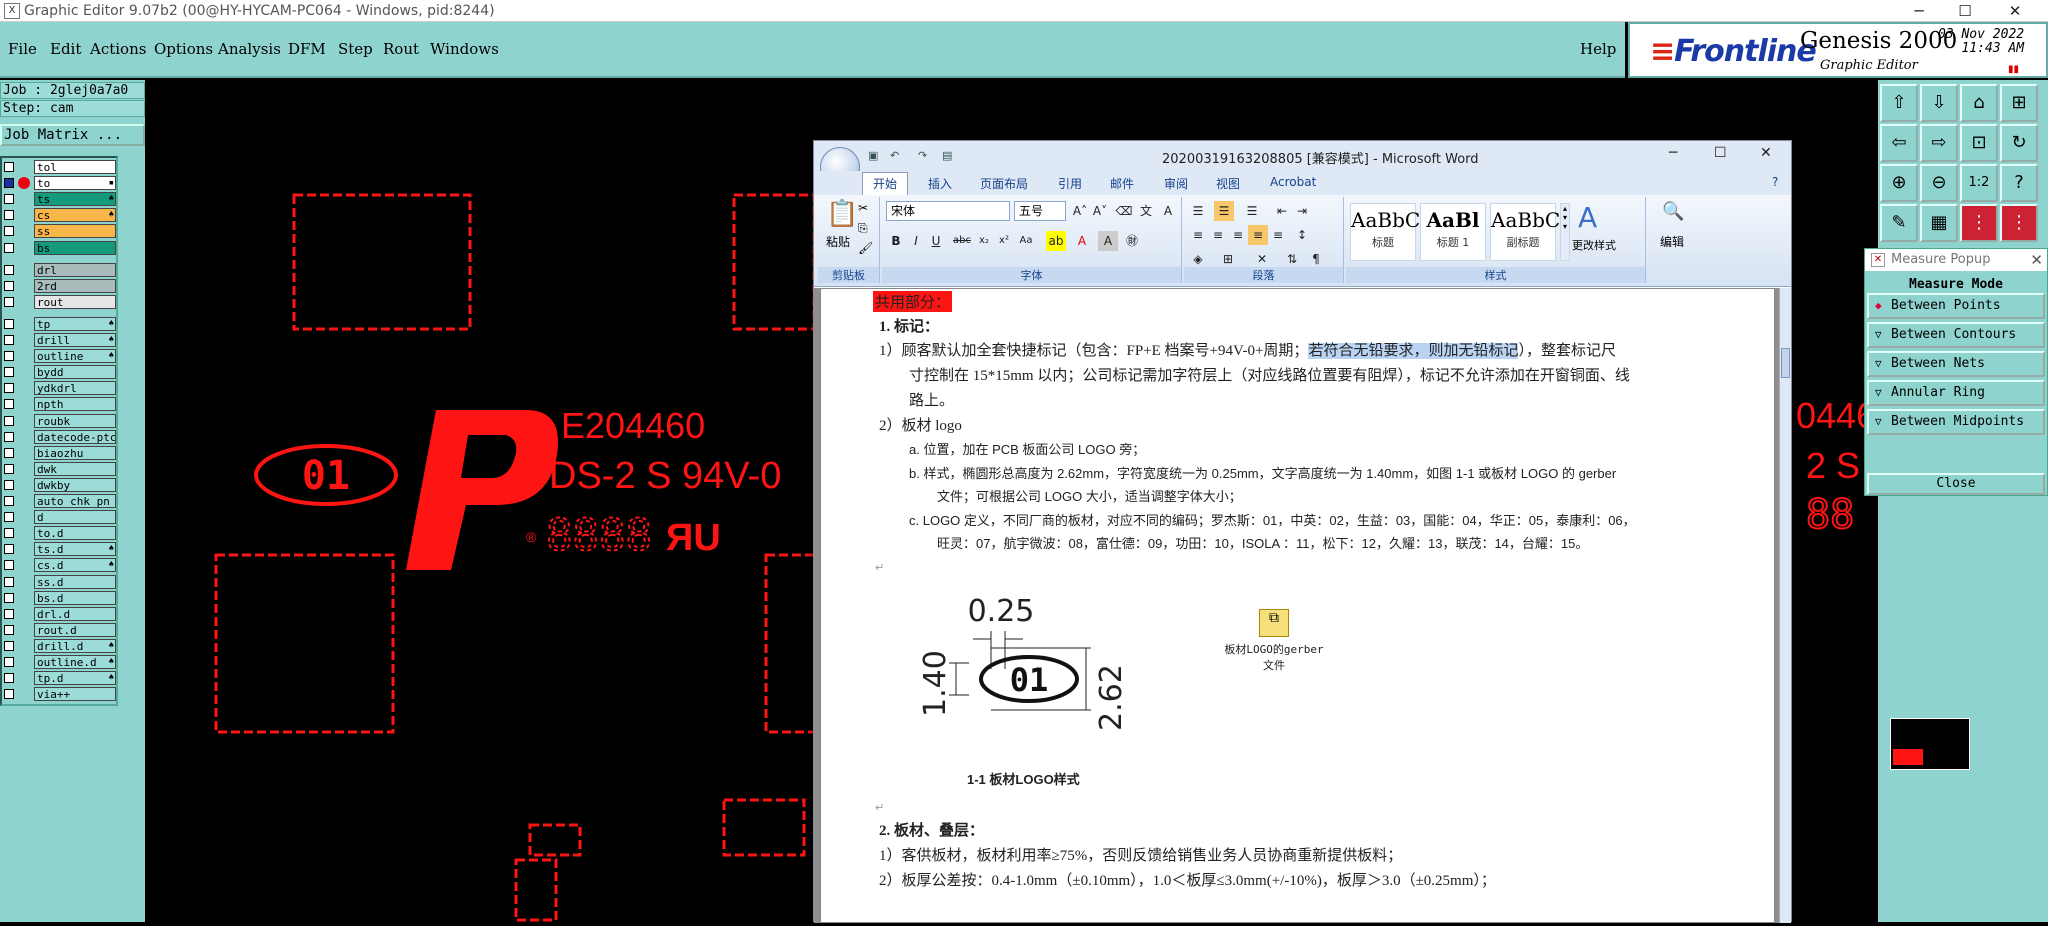 This screenshot has width=2048, height=926. What do you see at coordinates (75, 694) in the screenshot?
I see `layer-name: via++` at bounding box center [75, 694].